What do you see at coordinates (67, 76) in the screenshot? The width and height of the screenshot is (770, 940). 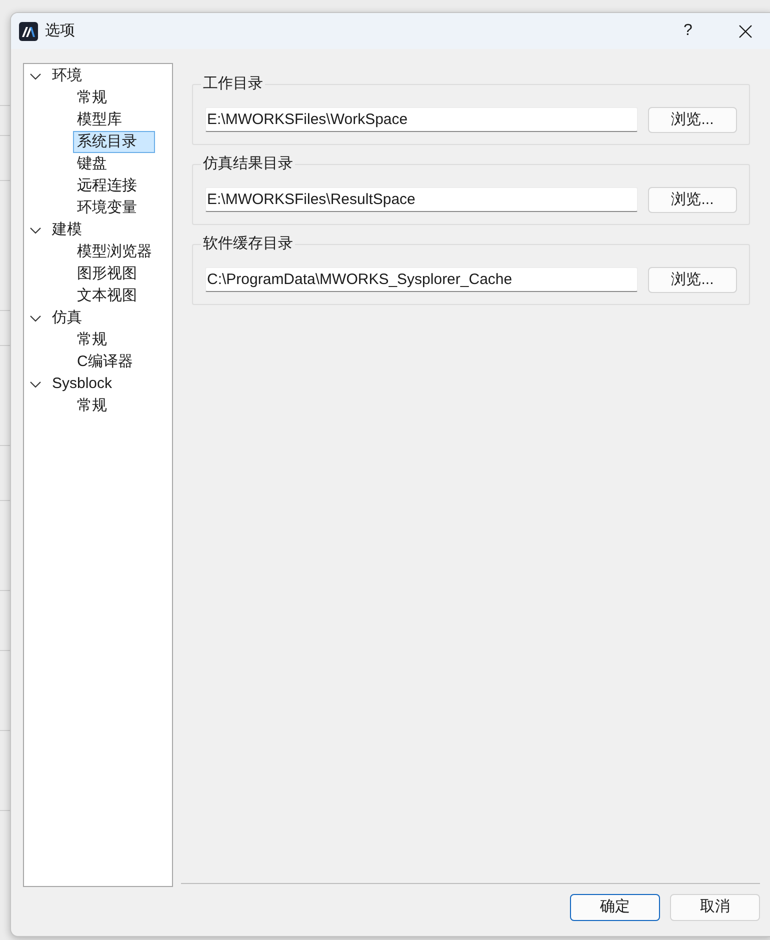 I see `tree-item: 环境` at bounding box center [67, 76].